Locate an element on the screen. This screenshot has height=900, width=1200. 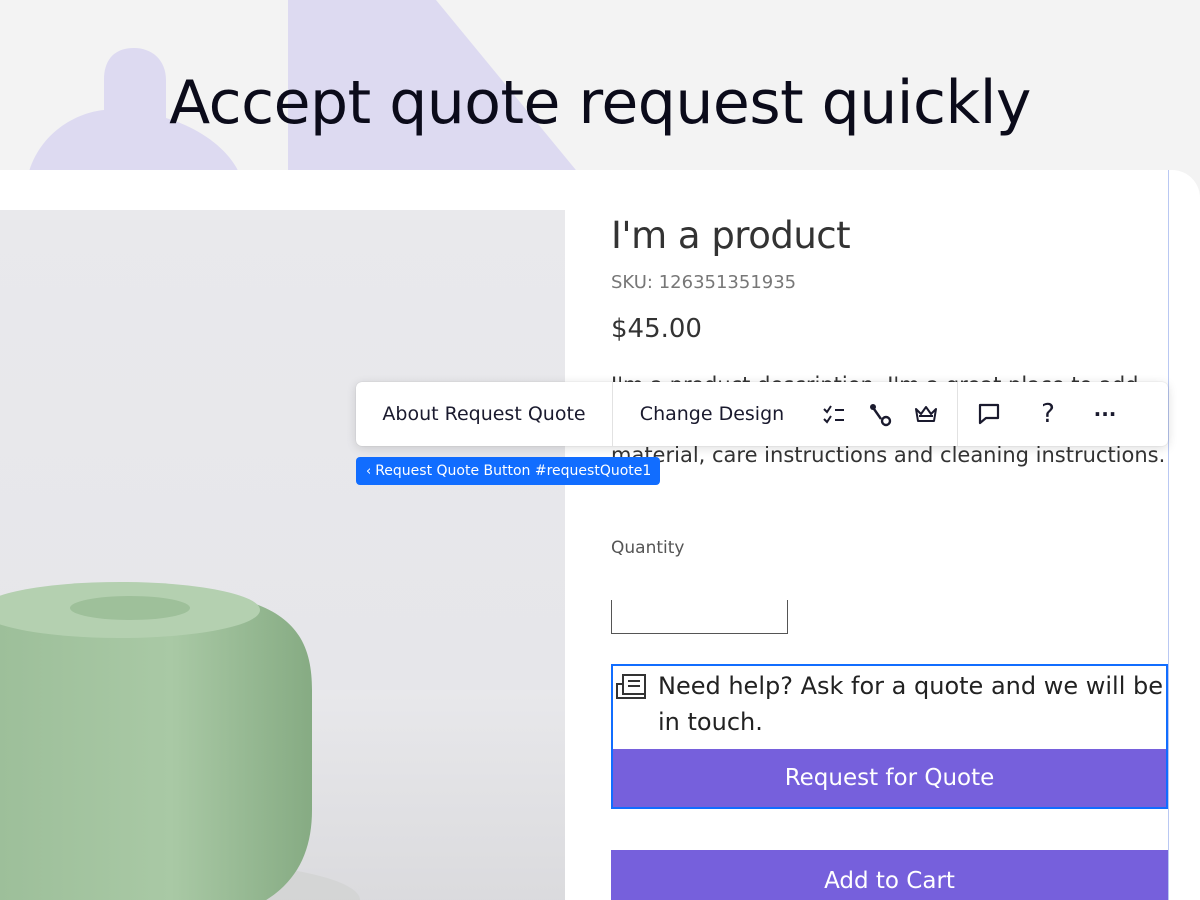
editor-toolbar: About Request Quote Change Design ? ··· is located at coordinates (762, 414).